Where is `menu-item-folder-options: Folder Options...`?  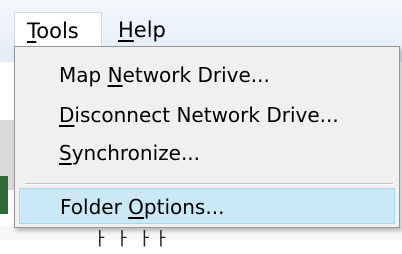
menu-item-folder-options: Folder Options... is located at coordinates (207, 206).